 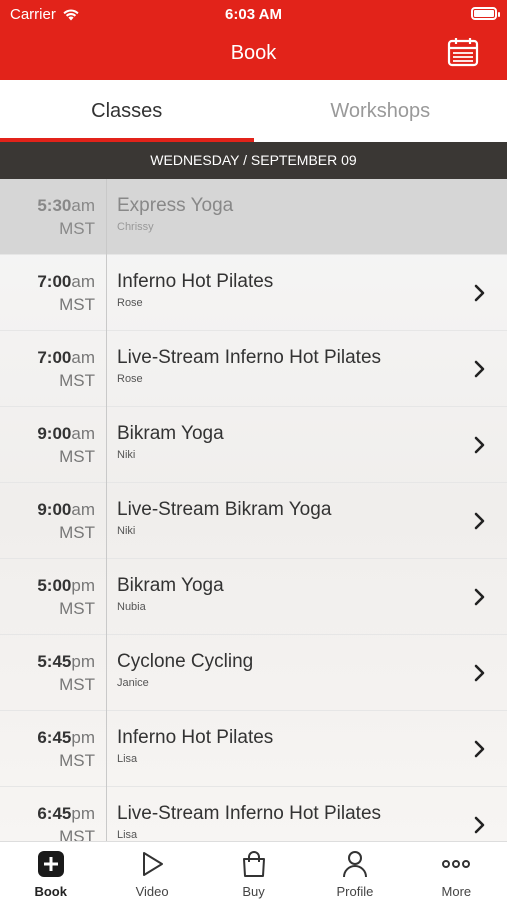 I want to click on class-row: 9:00am MST Live-Stream Bikram Yoga Niki, so click(x=253, y=521).